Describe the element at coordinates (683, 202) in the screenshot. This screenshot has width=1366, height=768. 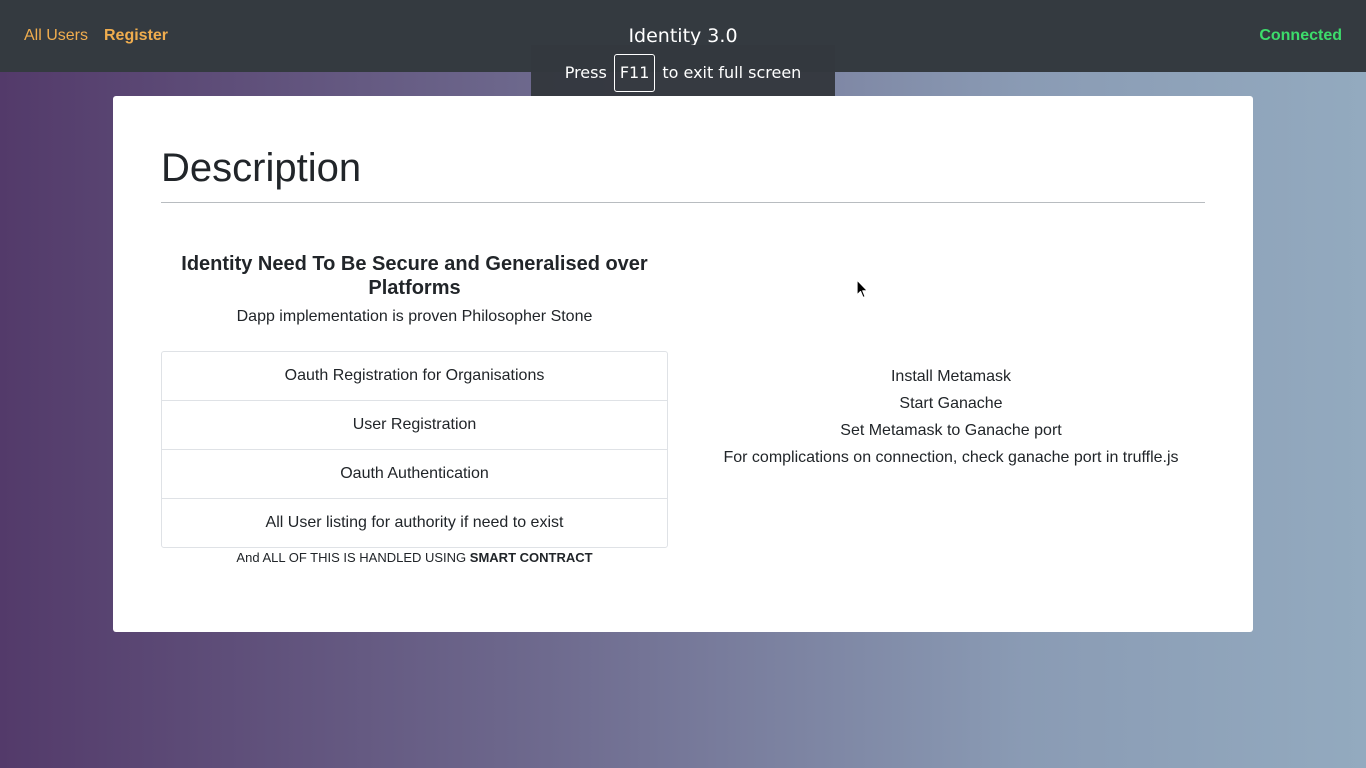
I see `title-divider` at that location.